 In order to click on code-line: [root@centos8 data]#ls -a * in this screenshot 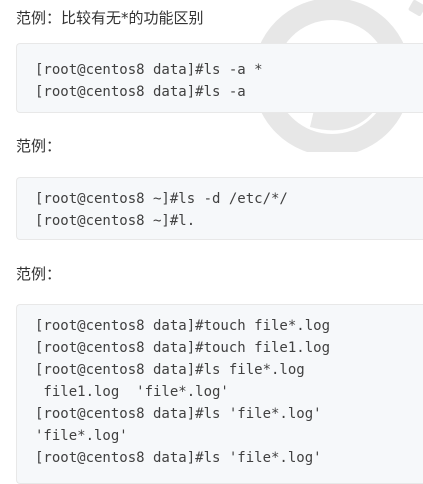, I will do `click(149, 70)`.